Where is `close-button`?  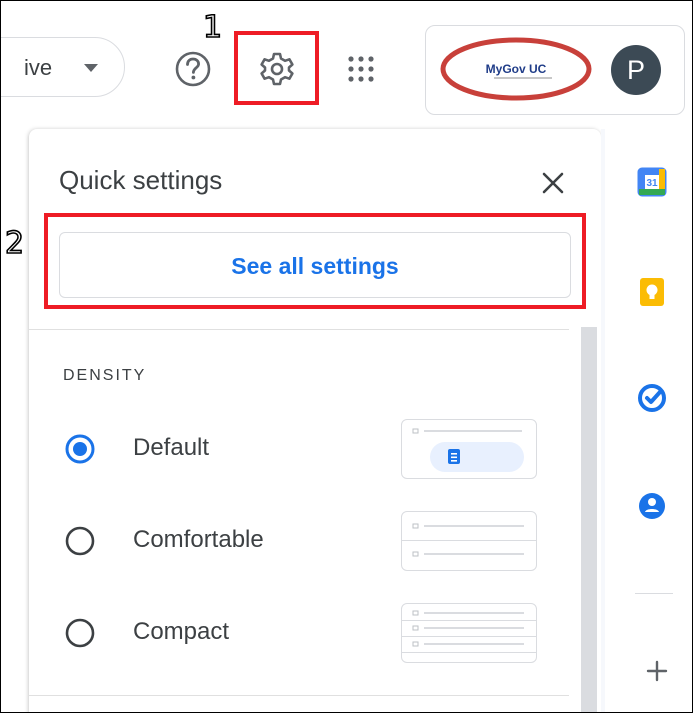 close-button is located at coordinates (553, 183).